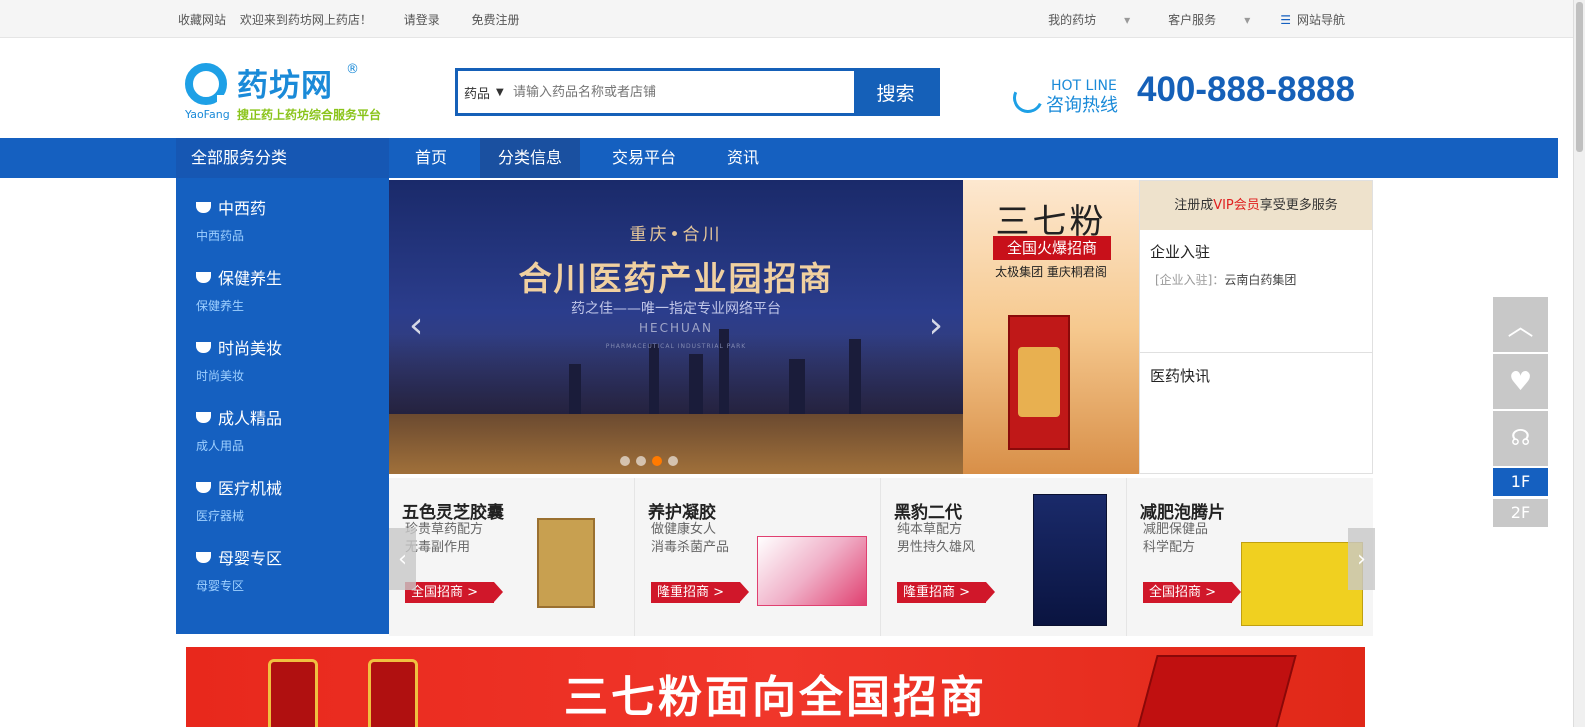 The width and height of the screenshot is (1585, 727). I want to click on product-desc-line: 消毒杀菌产品, so click(690, 547).